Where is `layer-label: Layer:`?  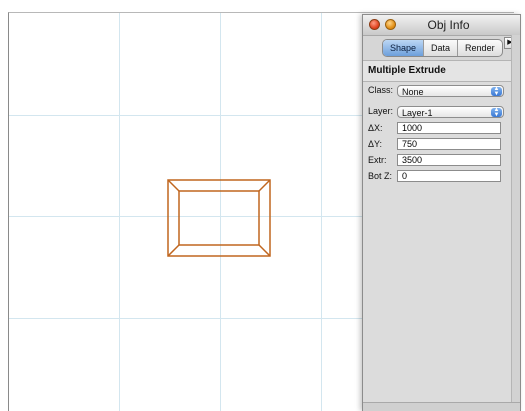
layer-label: Layer: is located at coordinates (381, 111).